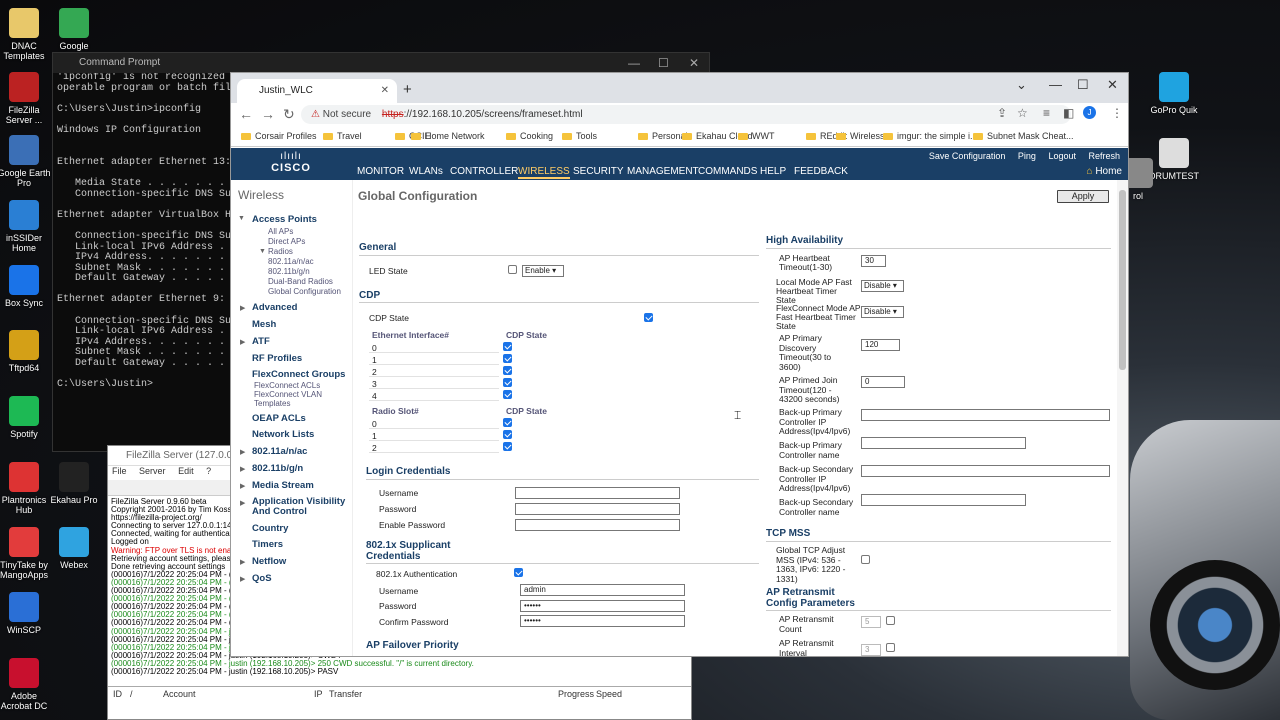  What do you see at coordinates (484, 171) in the screenshot?
I see `menu-controller: CONTROLLER` at bounding box center [484, 171].